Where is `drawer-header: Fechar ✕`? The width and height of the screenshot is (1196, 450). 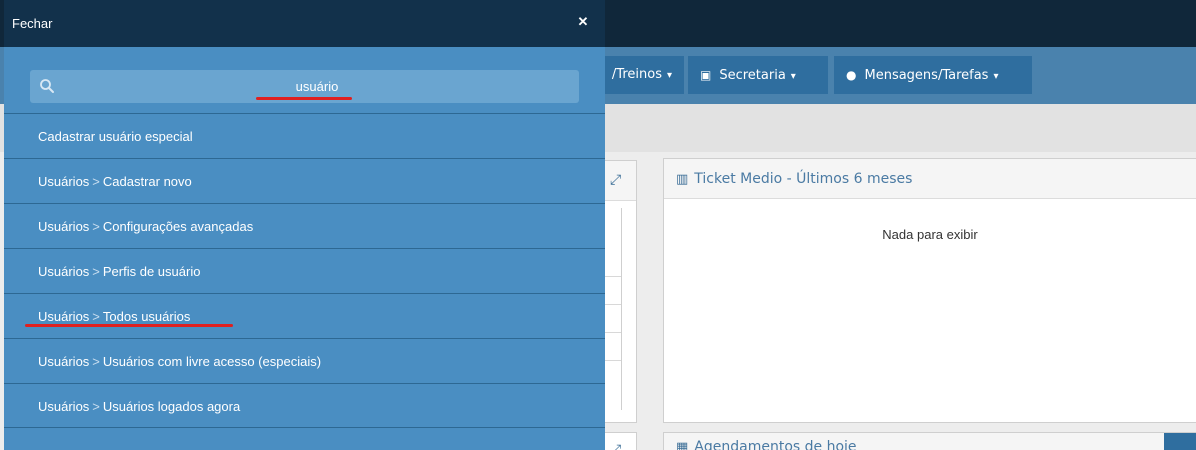
drawer-header: Fechar ✕ is located at coordinates (304, 23).